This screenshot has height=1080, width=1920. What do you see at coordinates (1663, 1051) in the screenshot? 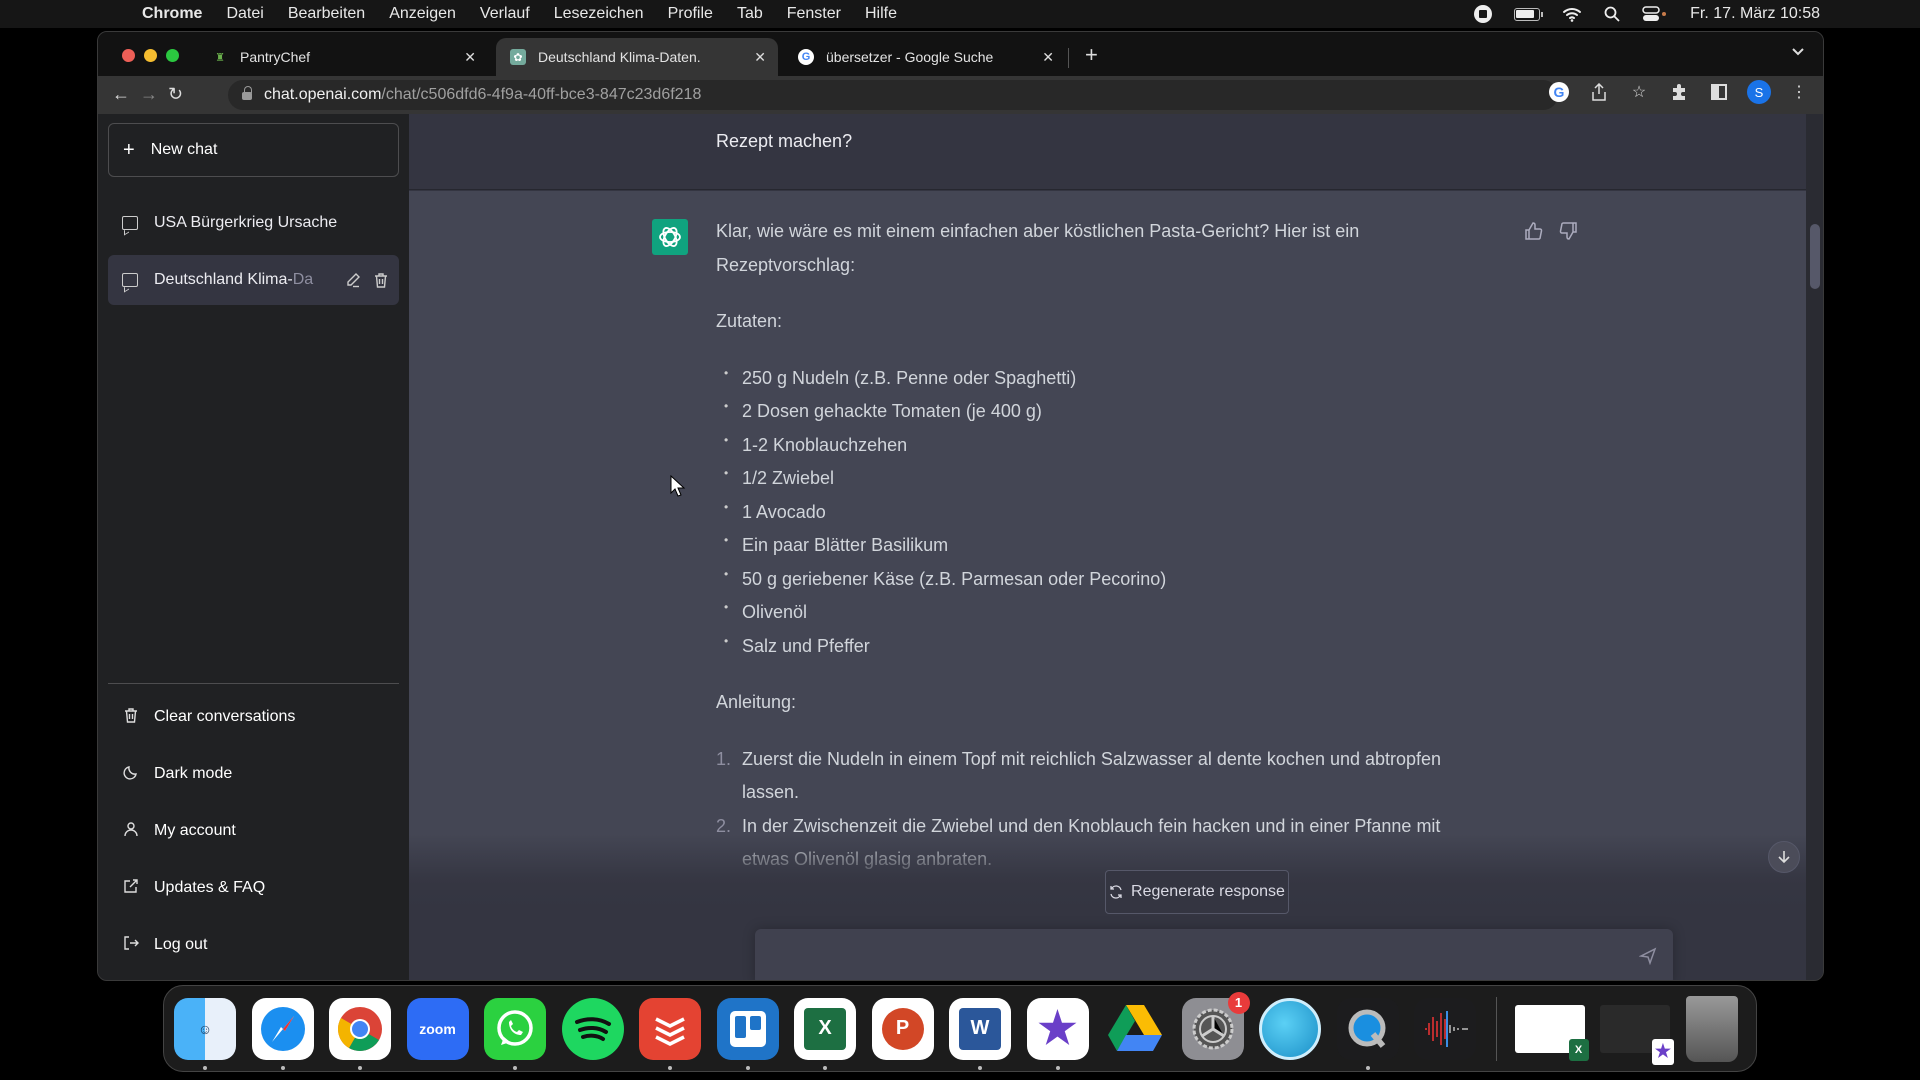
I see `minimized-window-thumbnail-icon: ★` at bounding box center [1663, 1051].